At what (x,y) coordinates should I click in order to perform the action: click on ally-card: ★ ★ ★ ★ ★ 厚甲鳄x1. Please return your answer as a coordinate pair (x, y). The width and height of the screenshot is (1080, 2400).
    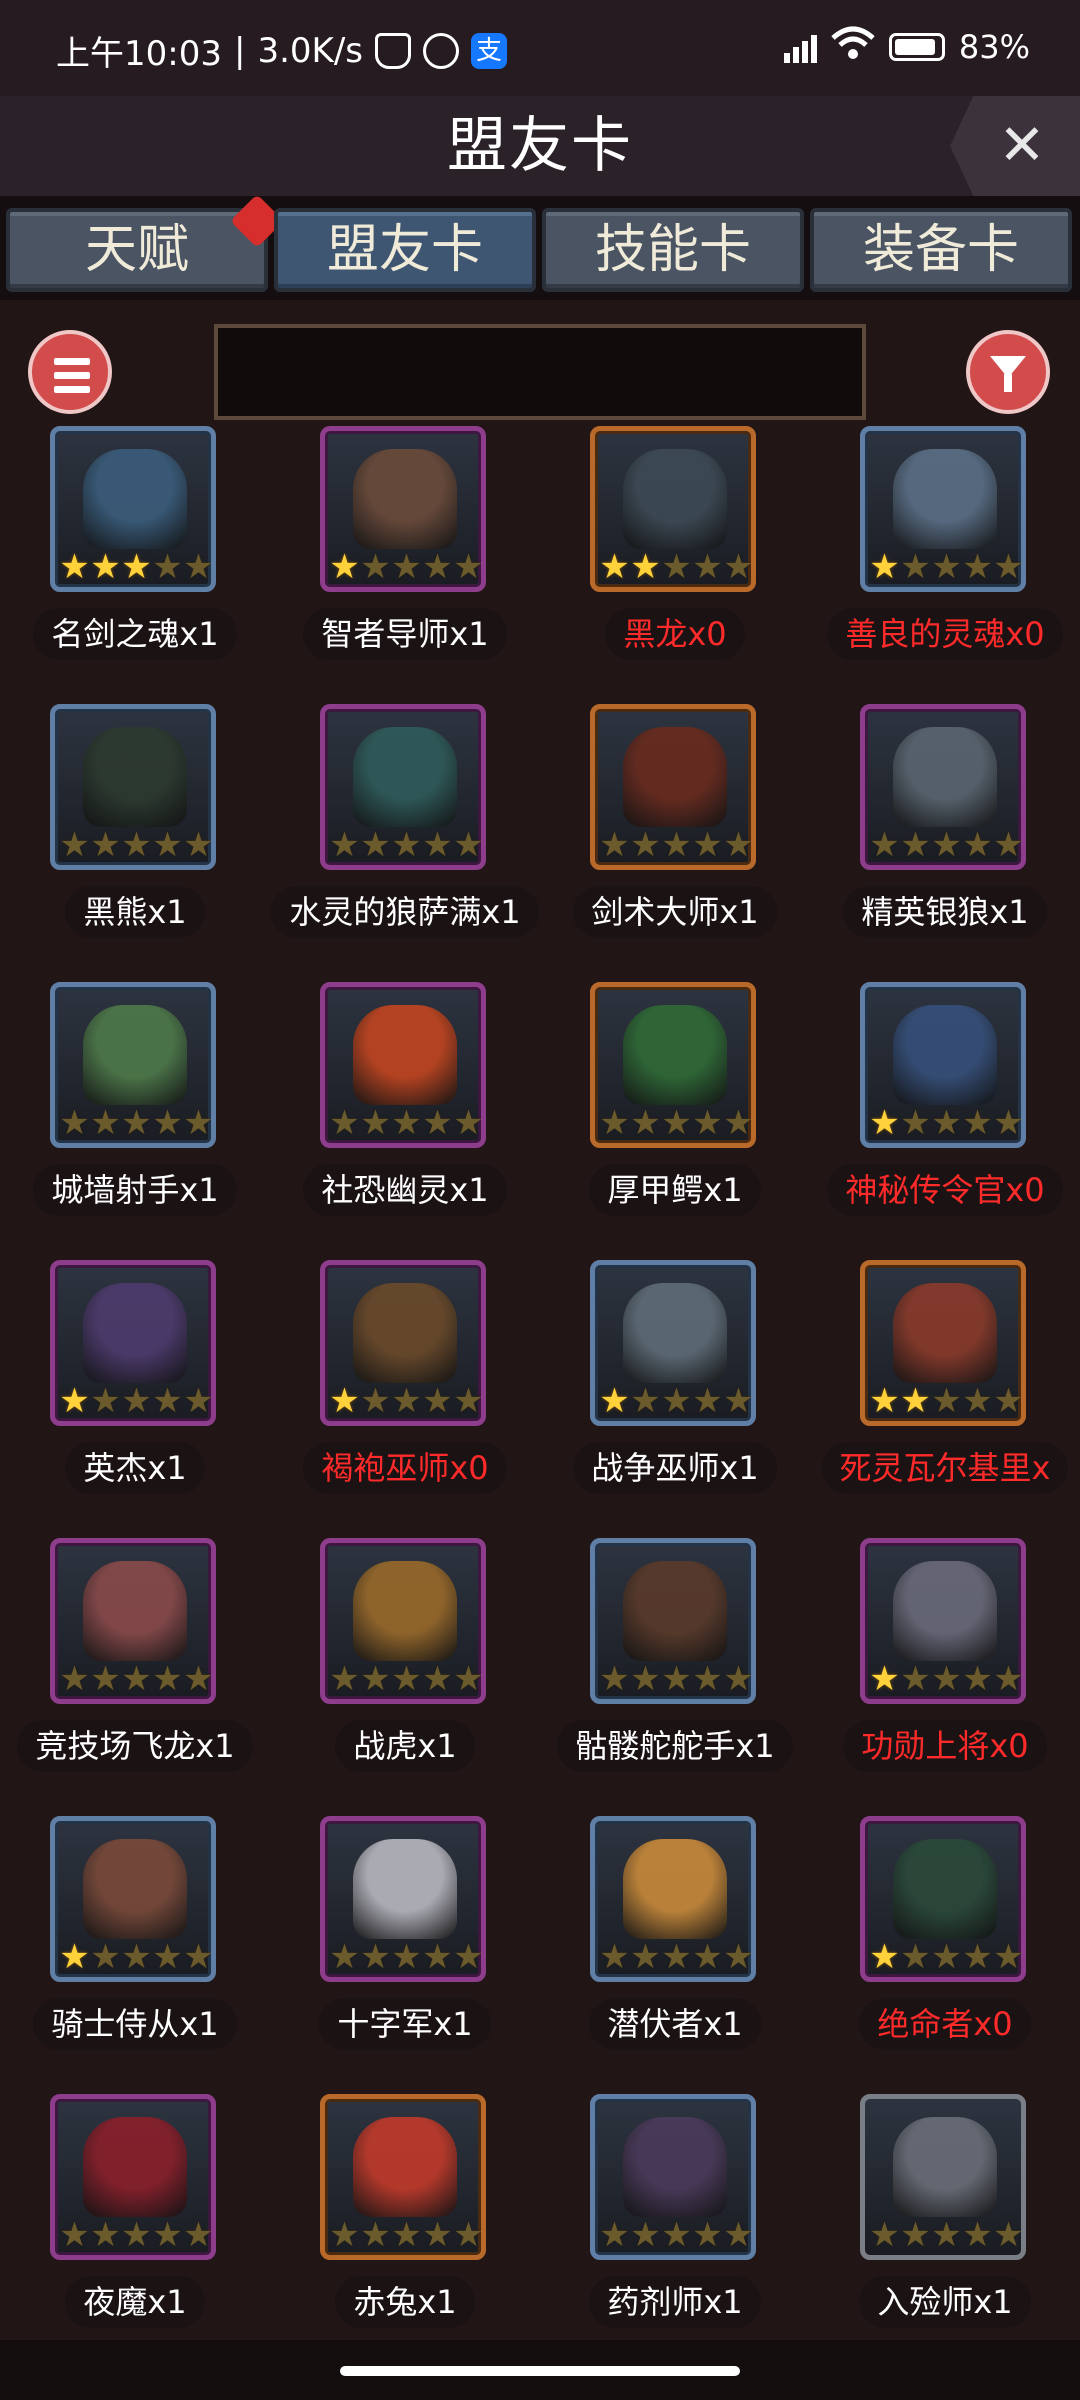
    Looking at the image, I should click on (675, 1111).